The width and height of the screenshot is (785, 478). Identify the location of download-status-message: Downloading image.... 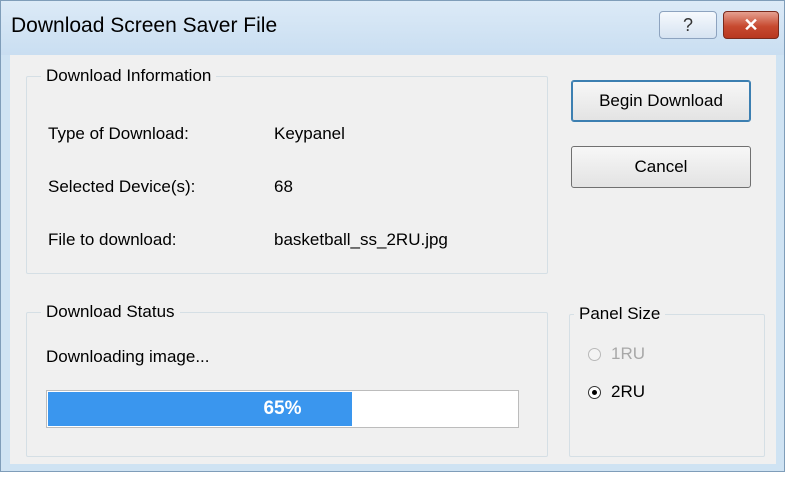
(128, 356).